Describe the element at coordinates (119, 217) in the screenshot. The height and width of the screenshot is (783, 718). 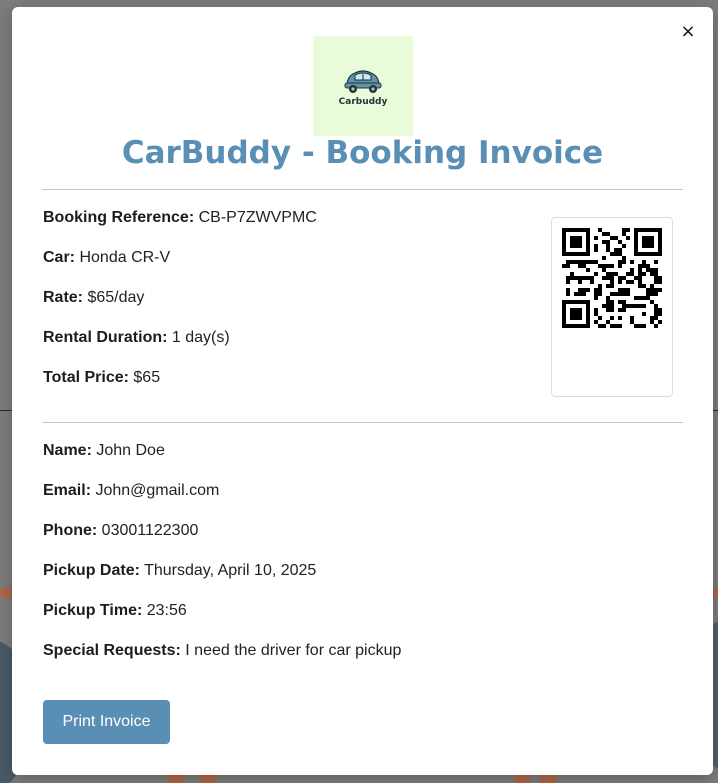
I see `field-label: Booking Reference:` at that location.